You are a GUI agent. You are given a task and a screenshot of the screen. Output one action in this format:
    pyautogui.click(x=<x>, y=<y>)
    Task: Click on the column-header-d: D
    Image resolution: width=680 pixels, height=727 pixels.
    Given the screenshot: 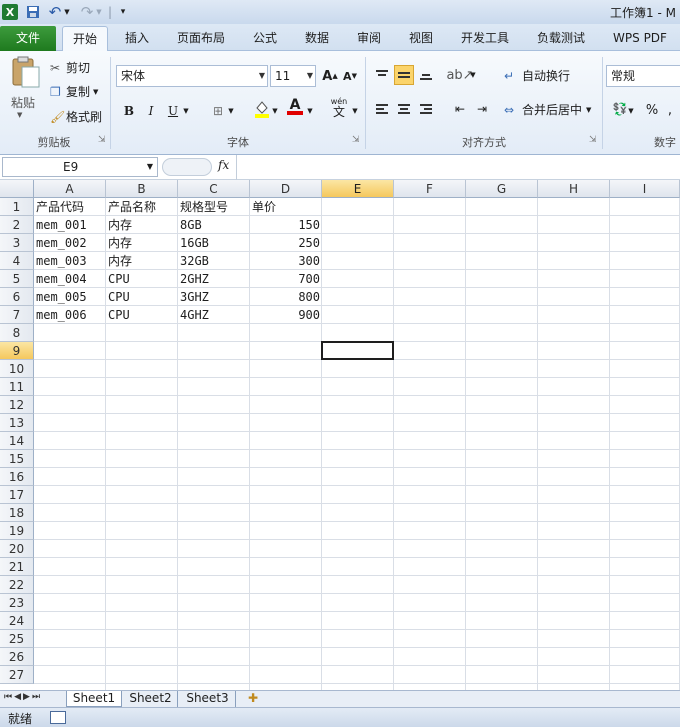 What is the action you would take?
    pyautogui.click(x=286, y=189)
    